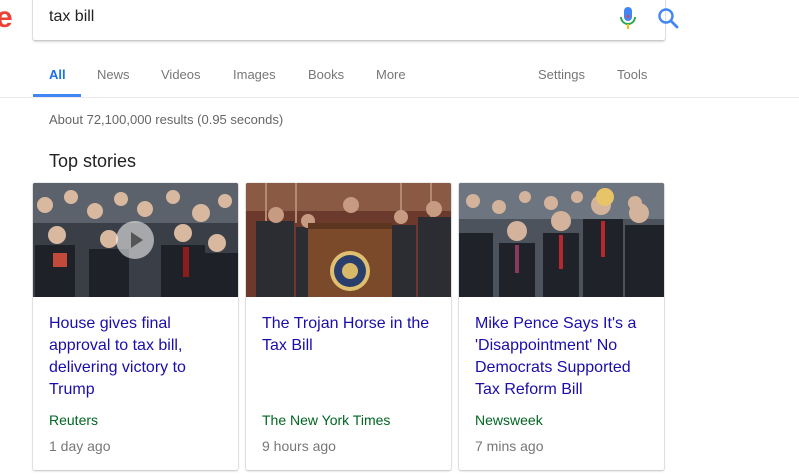 This screenshot has width=799, height=474. What do you see at coordinates (309, 17) in the screenshot?
I see `search-input` at bounding box center [309, 17].